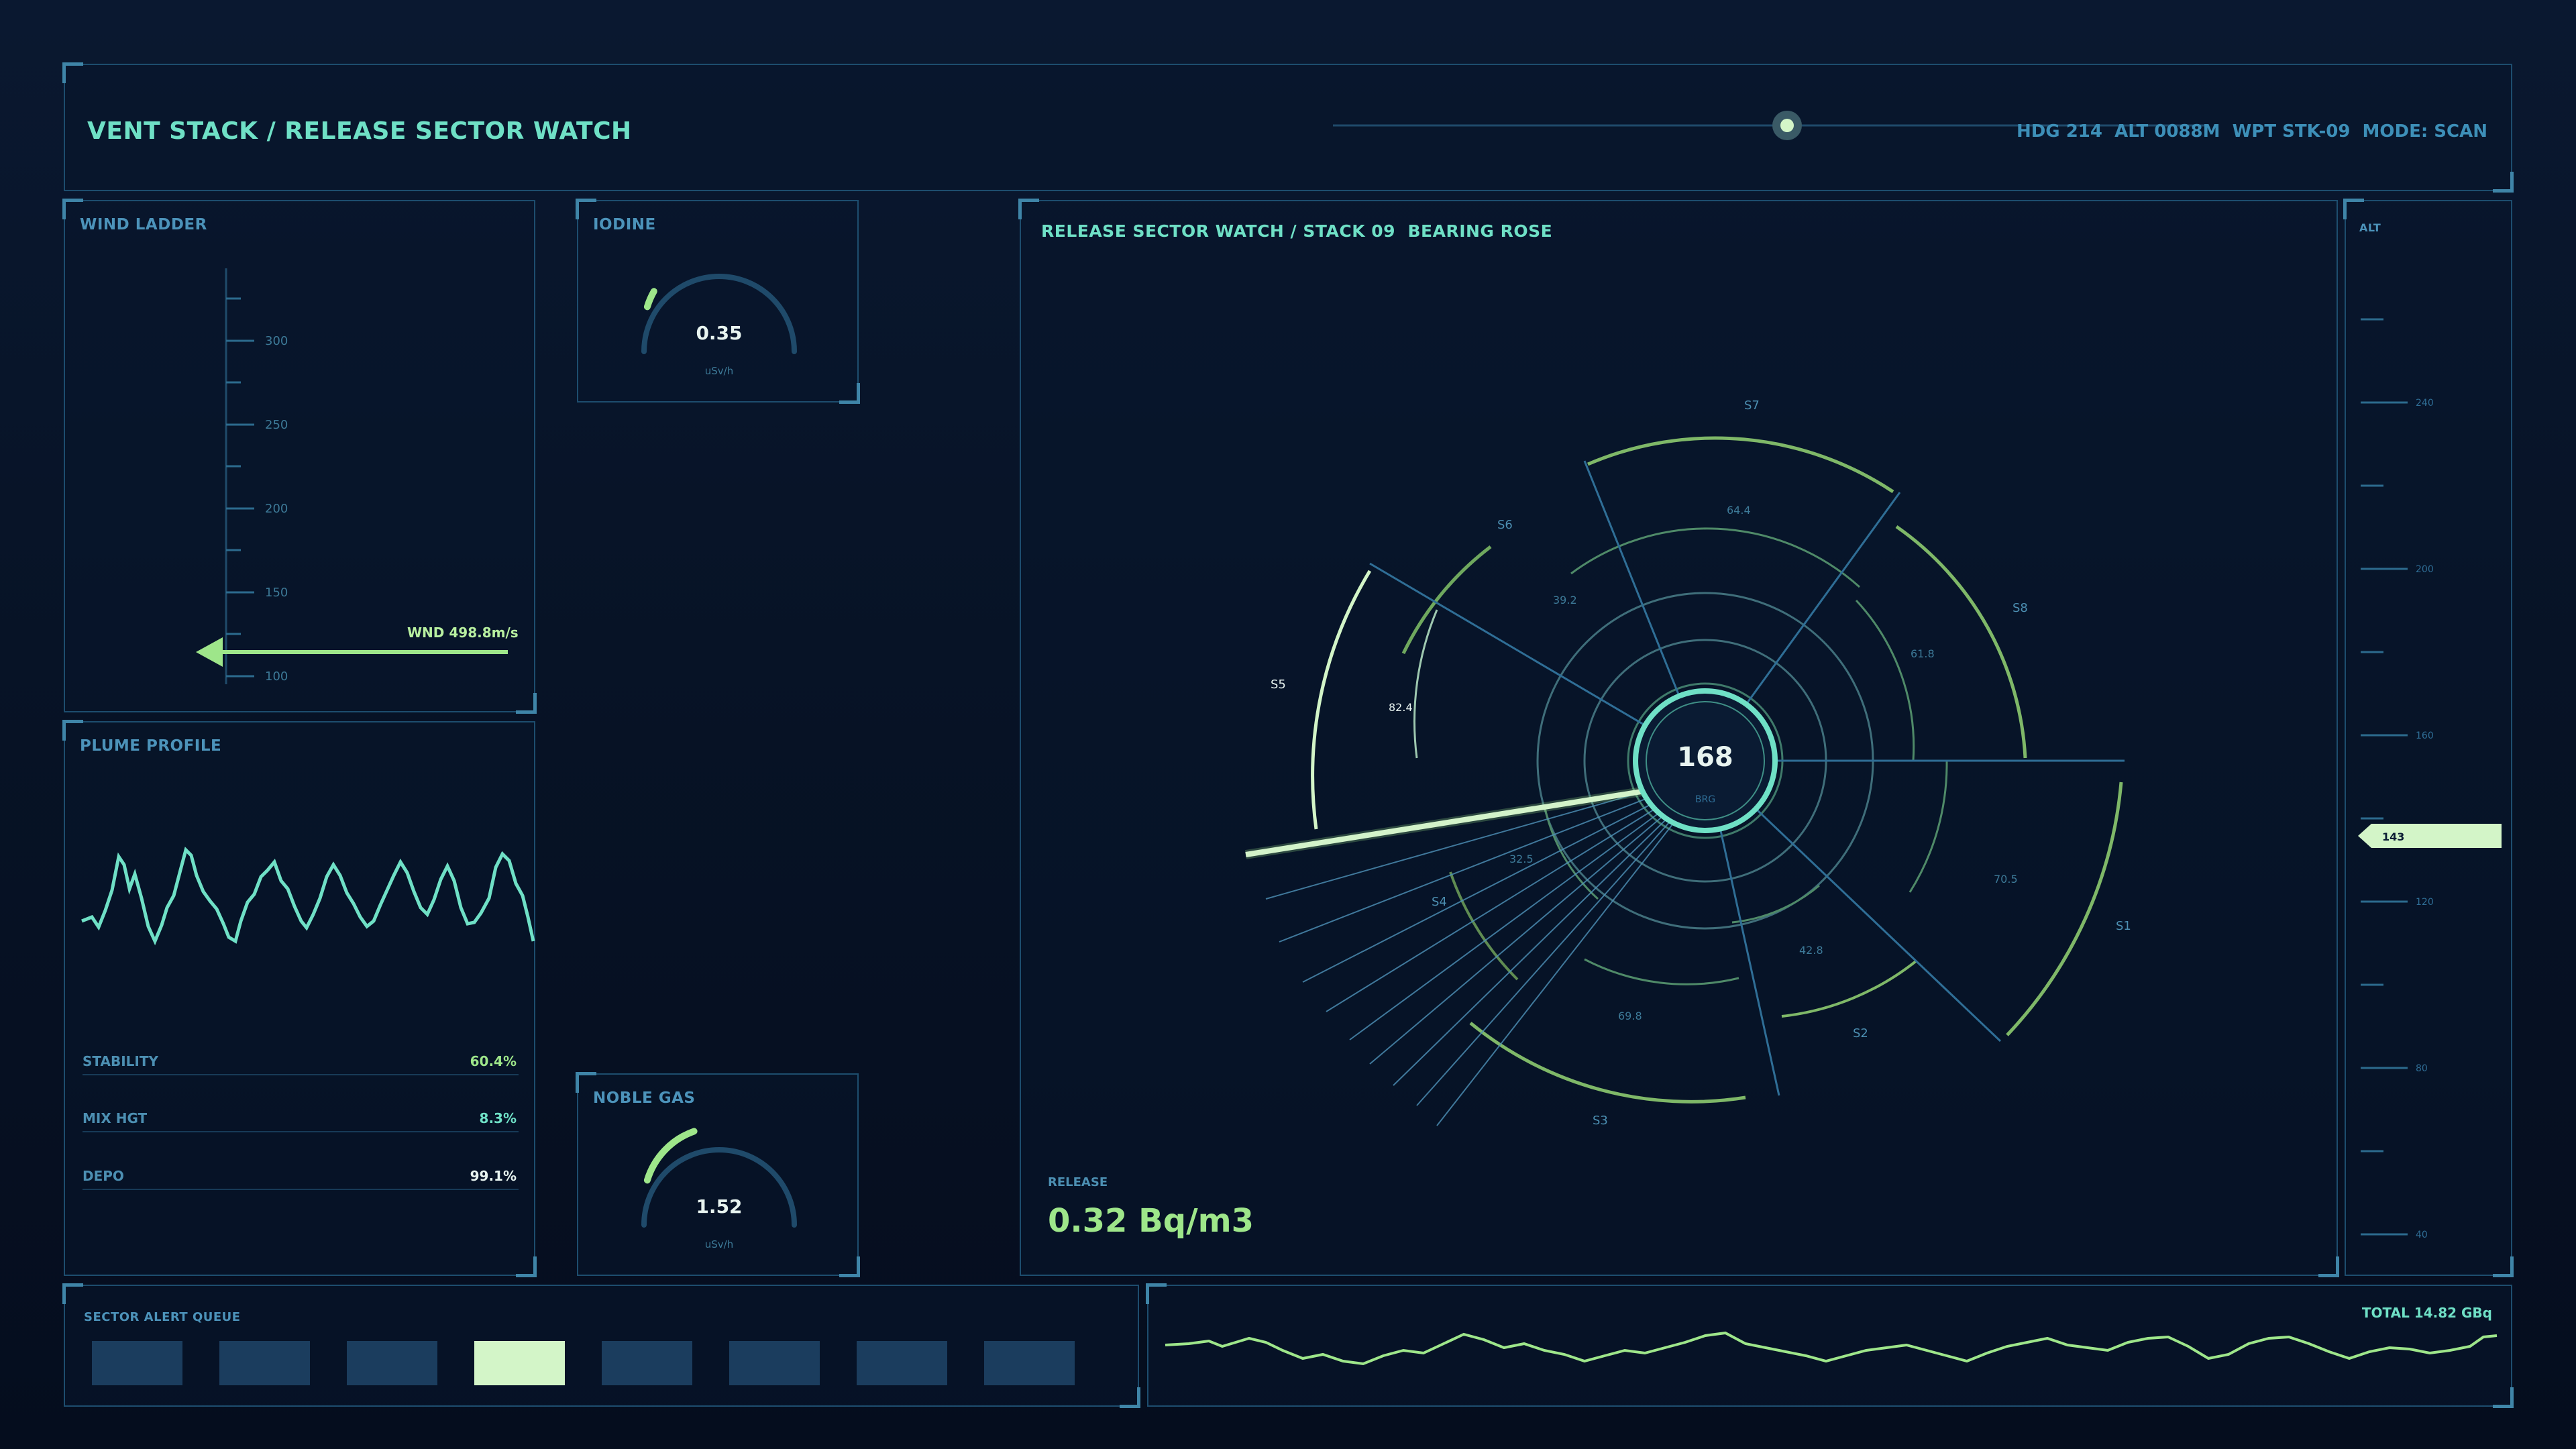  I want to click on plume-row-mixhgt-value: 8.3%, so click(498, 1118).